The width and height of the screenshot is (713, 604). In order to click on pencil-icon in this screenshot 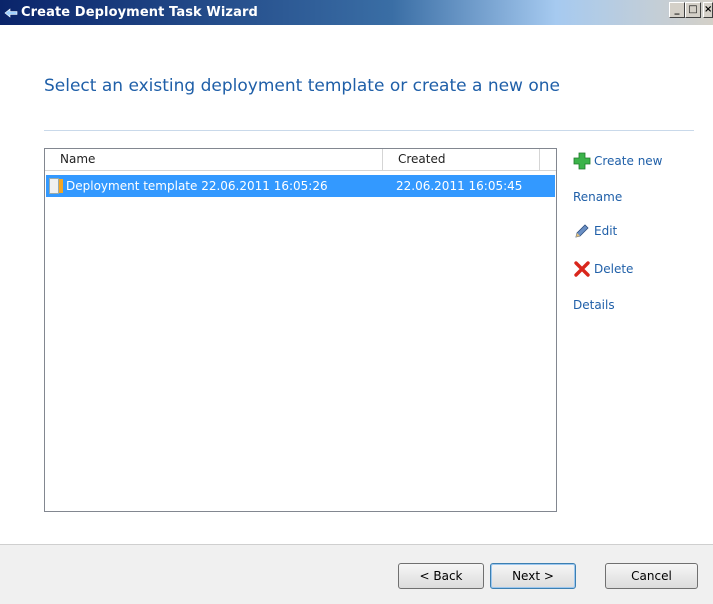, I will do `click(582, 231)`.